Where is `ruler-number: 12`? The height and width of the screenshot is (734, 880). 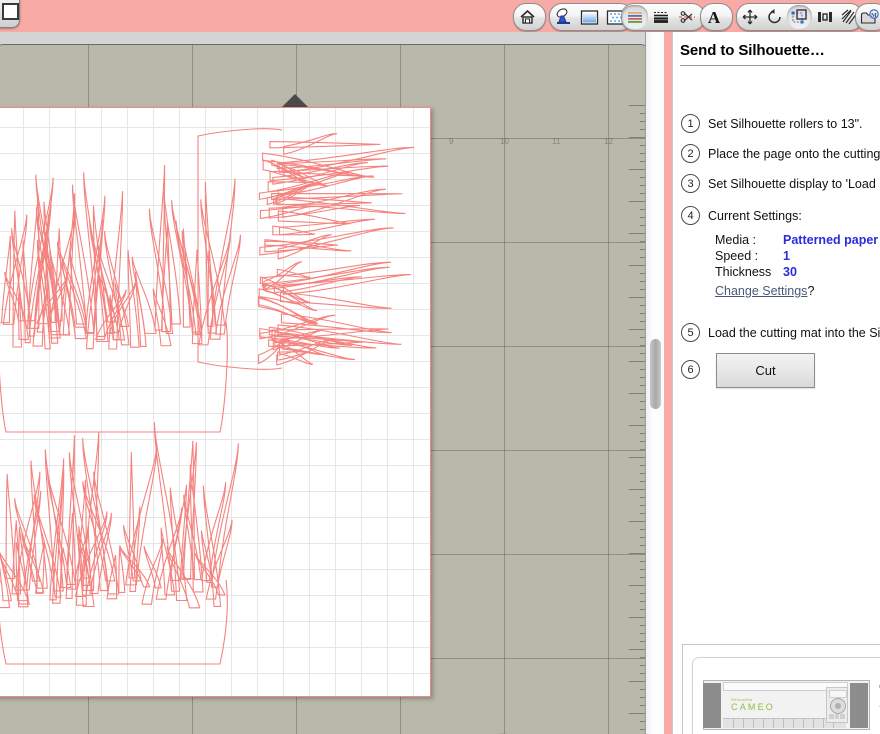
ruler-number: 12 is located at coordinates (608, 141).